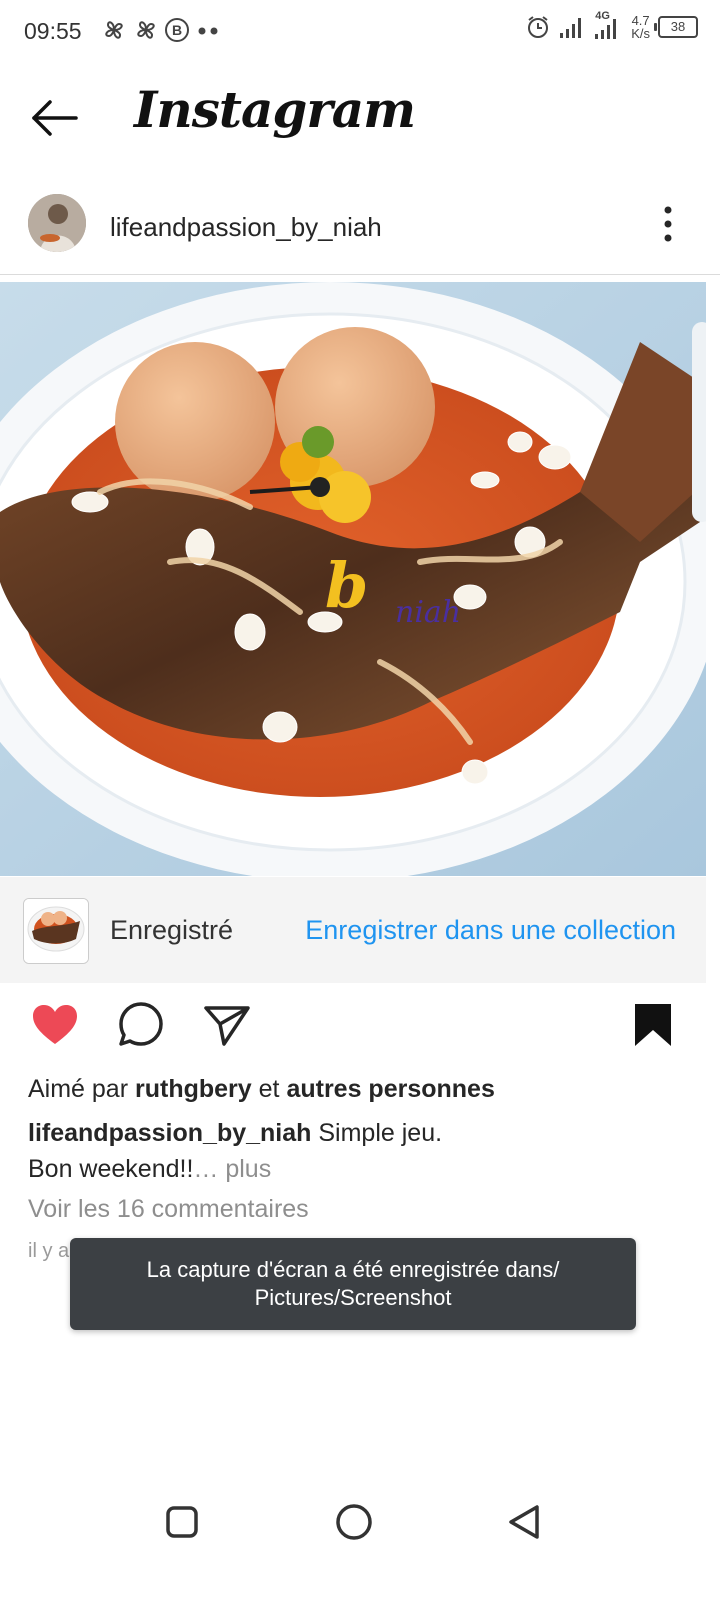  I want to click on triangle-back-icon, so click(525, 1522).